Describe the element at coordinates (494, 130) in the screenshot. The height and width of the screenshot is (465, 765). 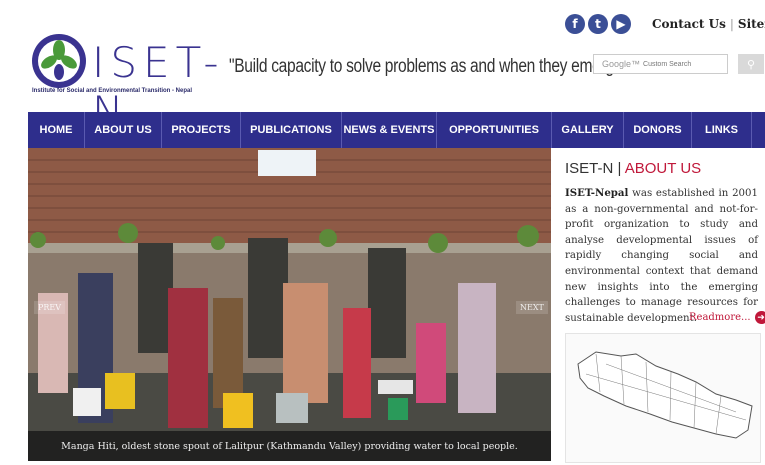
I see `nav-item-opportunities: OPPORTUNITIES` at that location.